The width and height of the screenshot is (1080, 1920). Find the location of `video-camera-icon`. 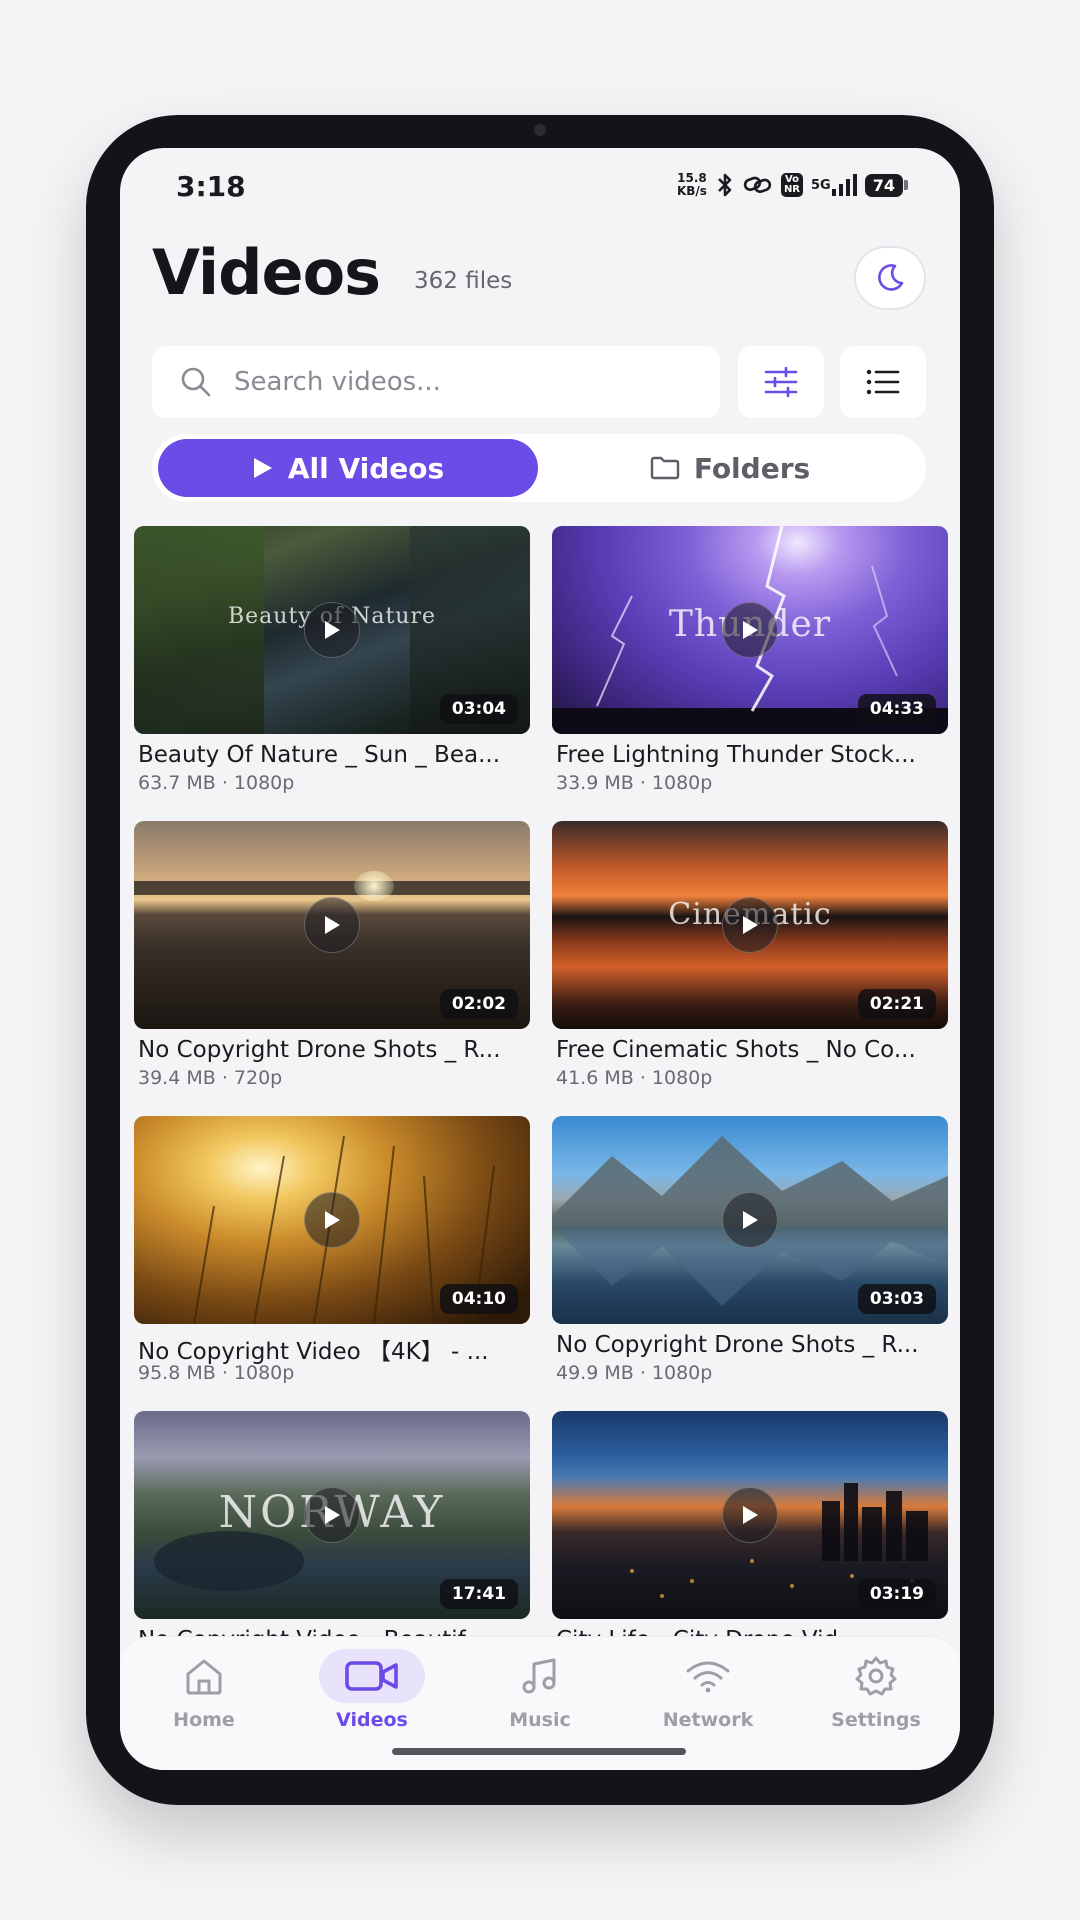

video-camera-icon is located at coordinates (371, 1676).